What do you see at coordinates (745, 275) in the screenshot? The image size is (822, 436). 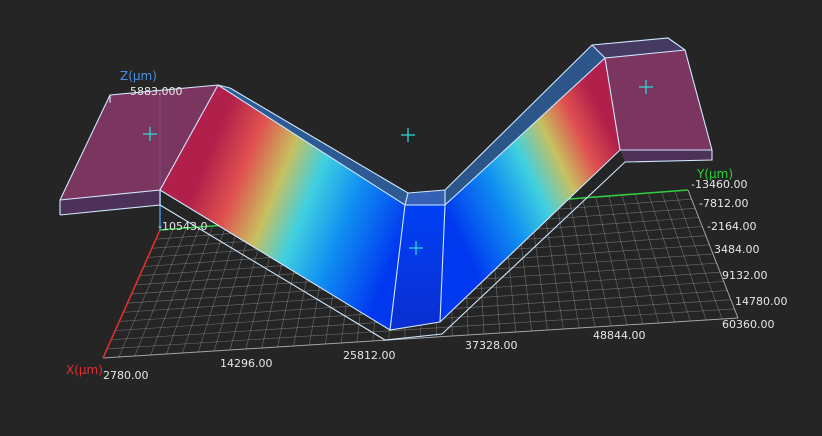 I see `y-tick-label: 9132.00` at bounding box center [745, 275].